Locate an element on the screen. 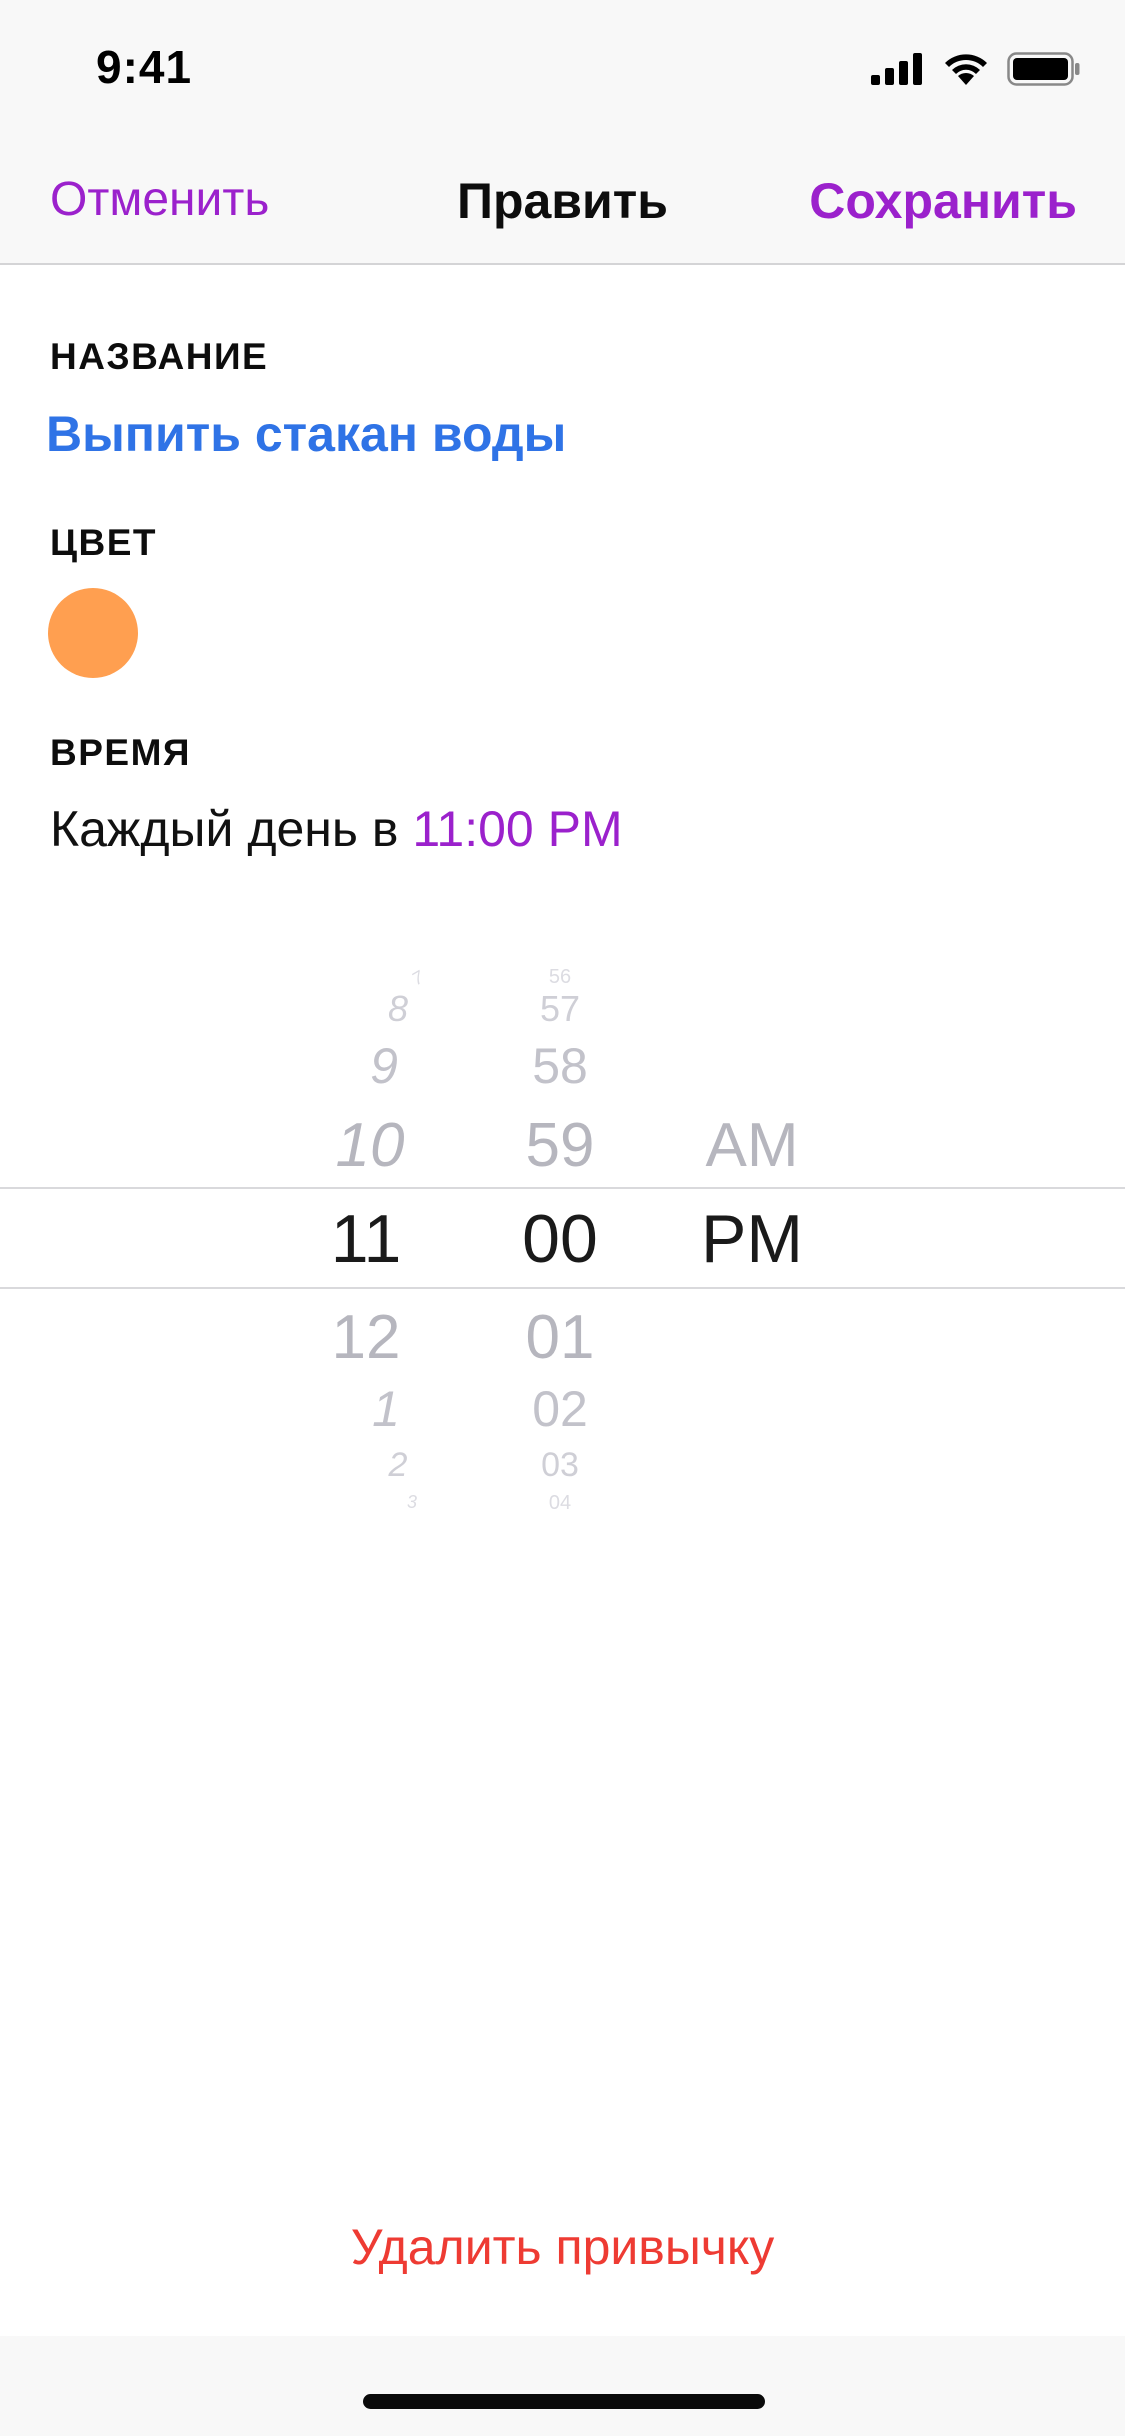 The image size is (1125, 2436). period-option-selected: PM is located at coordinates (752, 1239).